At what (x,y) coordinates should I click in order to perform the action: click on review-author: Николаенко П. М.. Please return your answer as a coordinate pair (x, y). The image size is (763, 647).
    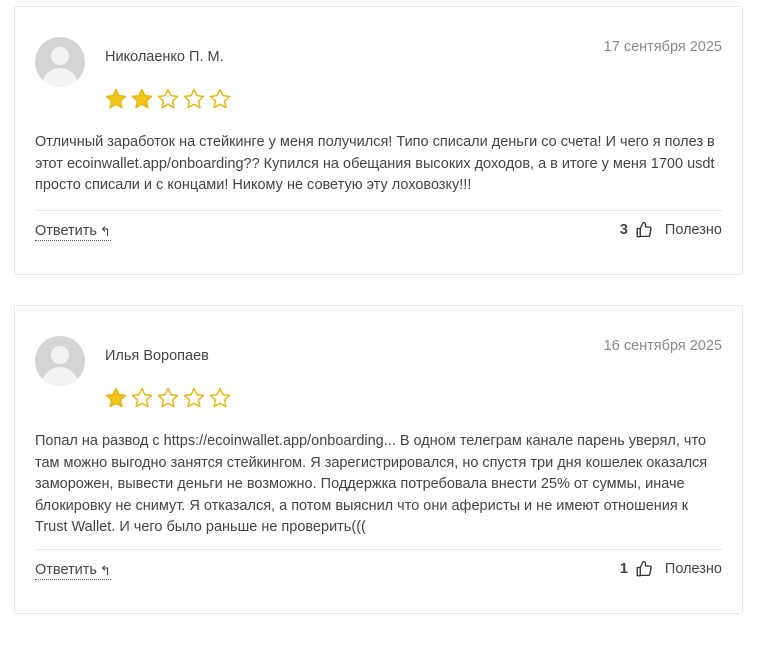
    Looking at the image, I should click on (164, 57).